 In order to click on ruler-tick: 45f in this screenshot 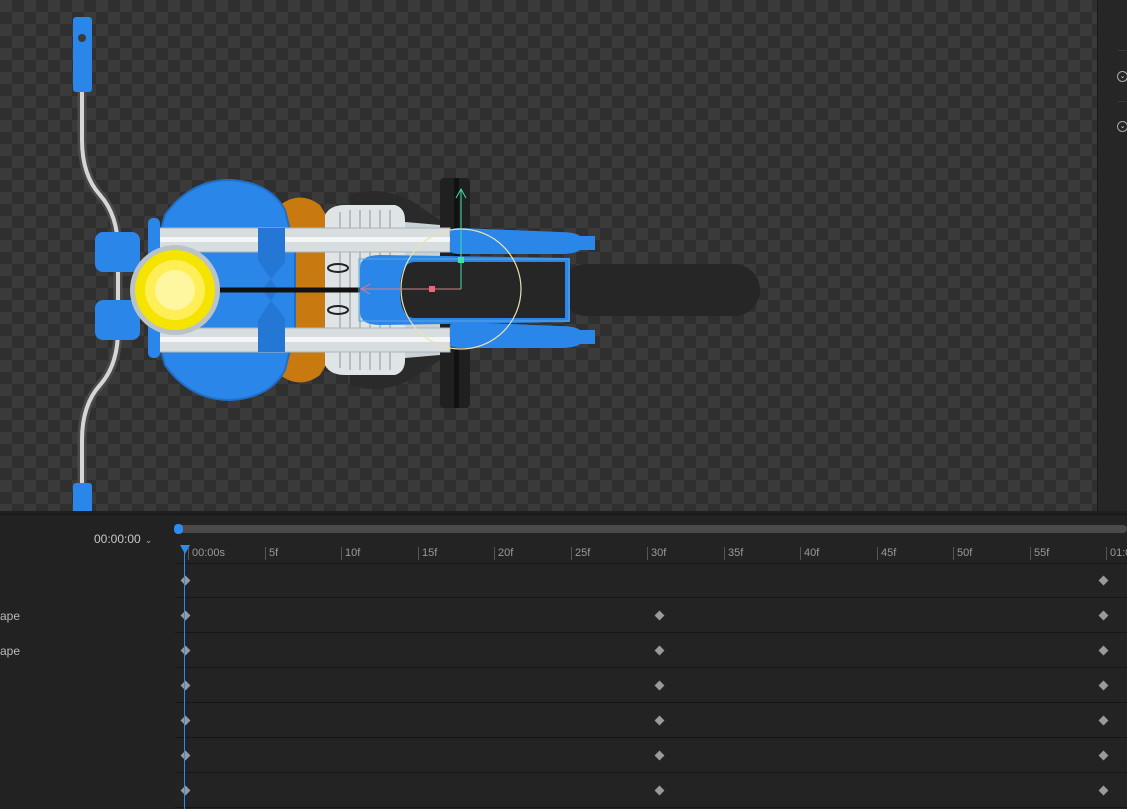, I will do `click(886, 553)`.